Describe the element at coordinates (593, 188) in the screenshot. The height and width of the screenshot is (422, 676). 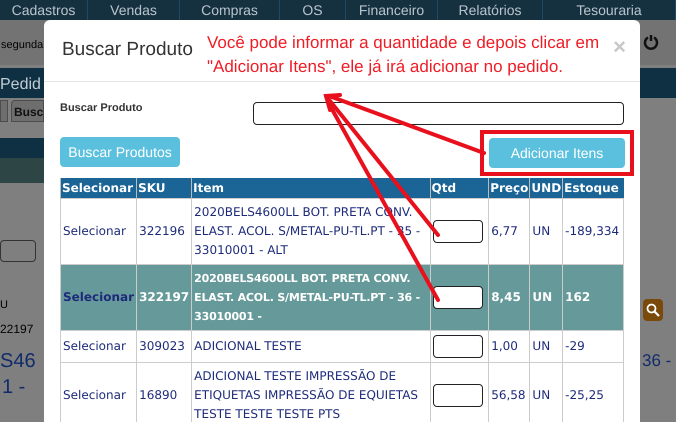
I see `column-header: Estoque` at that location.